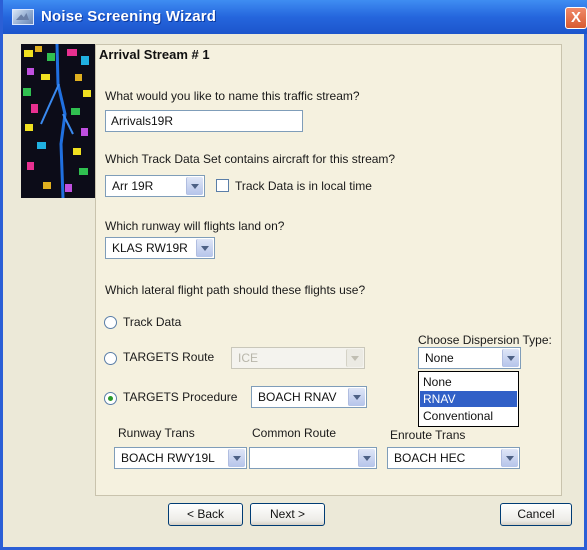  Describe the element at coordinates (294, 433) in the screenshot. I see `common-route-label: Common Route` at that location.